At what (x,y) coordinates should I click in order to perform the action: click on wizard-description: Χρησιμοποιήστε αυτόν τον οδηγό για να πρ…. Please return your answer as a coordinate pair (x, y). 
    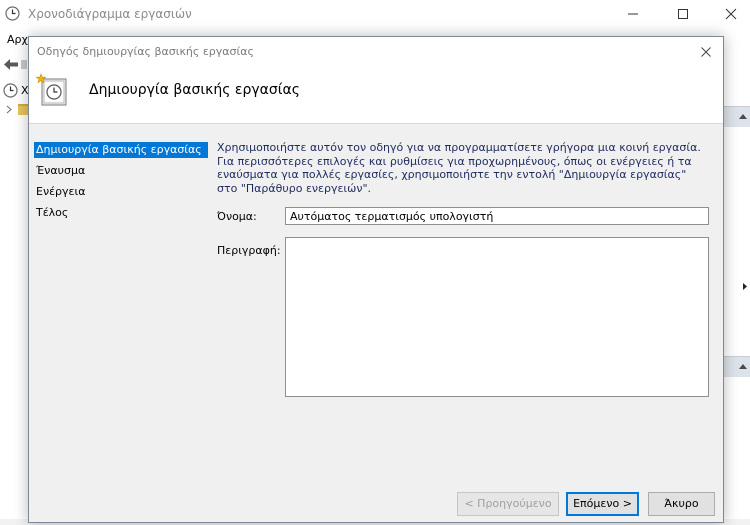
    Looking at the image, I should click on (459, 168).